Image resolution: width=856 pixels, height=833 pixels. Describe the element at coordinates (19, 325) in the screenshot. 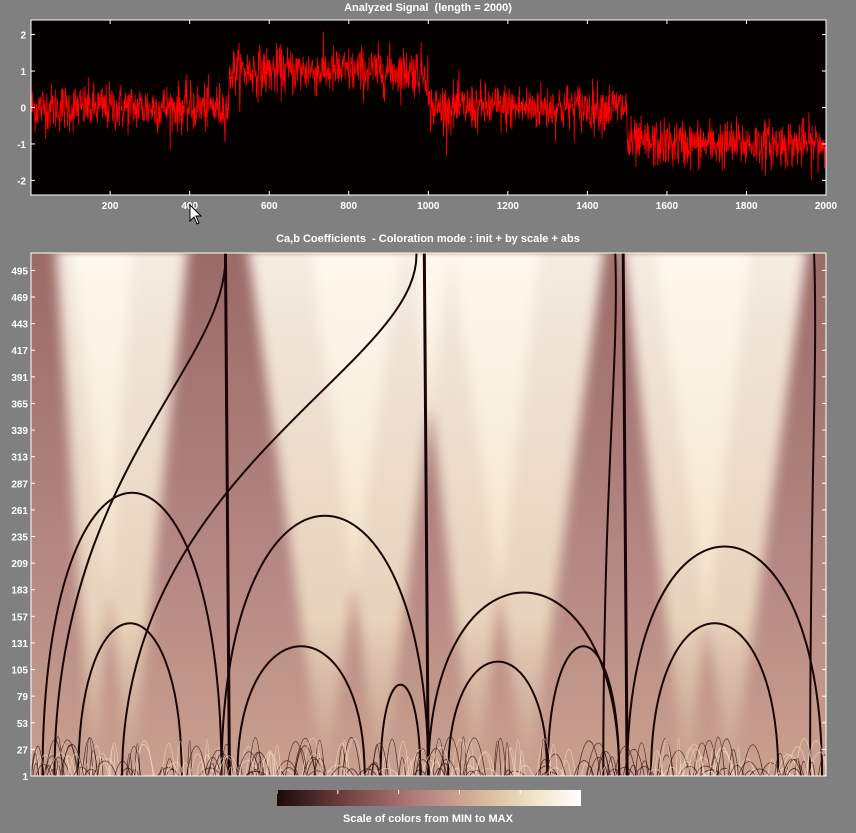

I see `y-tick-label: 443` at that location.